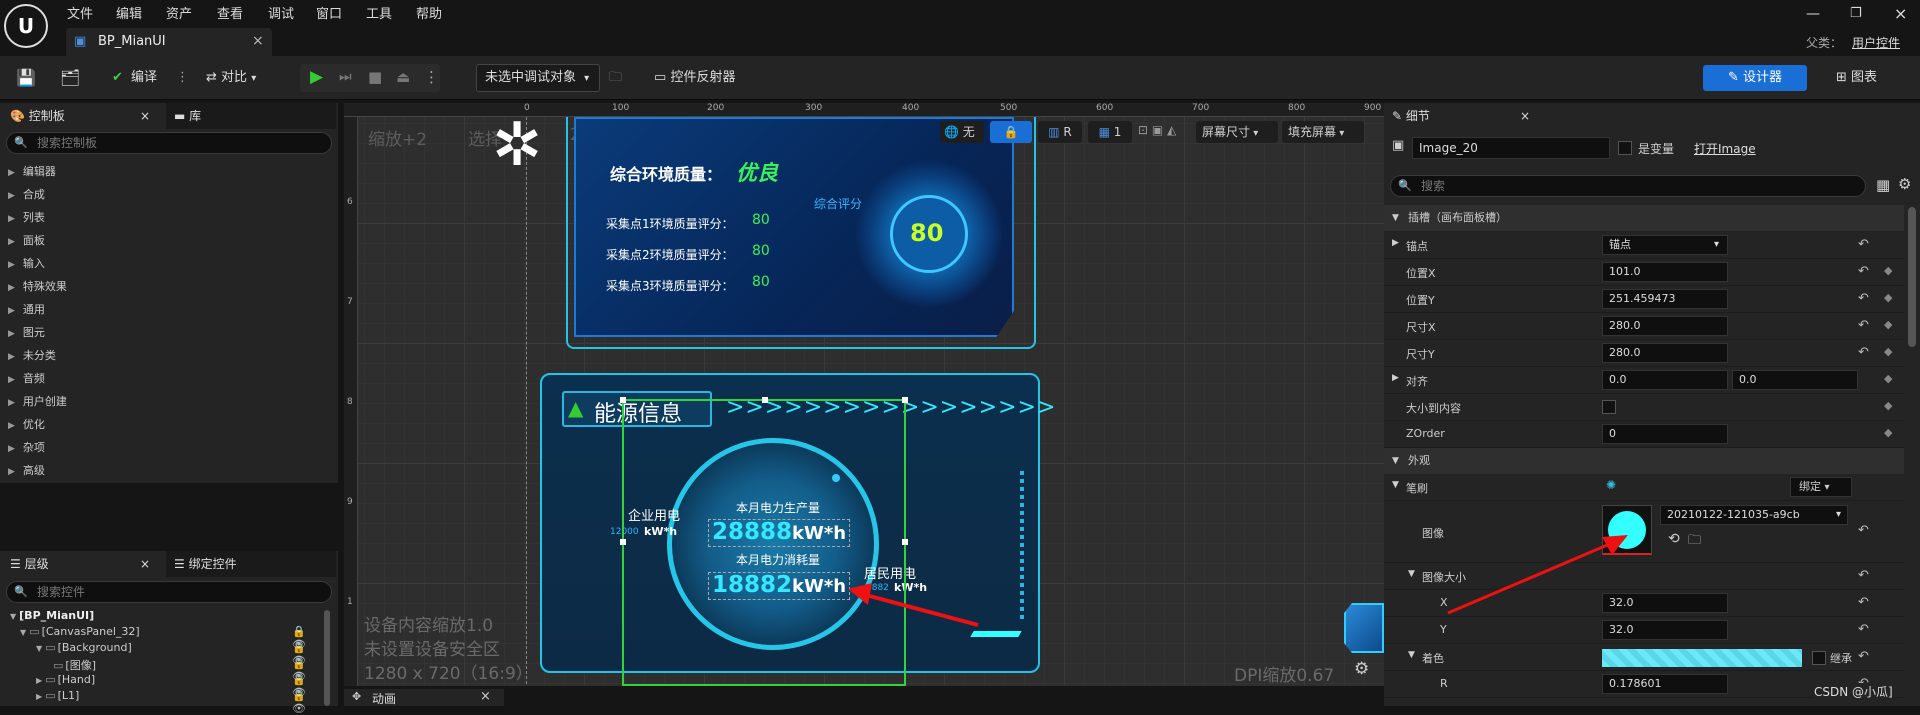  Describe the element at coordinates (379, 12) in the screenshot. I see `menu-tools: 工具` at that location.